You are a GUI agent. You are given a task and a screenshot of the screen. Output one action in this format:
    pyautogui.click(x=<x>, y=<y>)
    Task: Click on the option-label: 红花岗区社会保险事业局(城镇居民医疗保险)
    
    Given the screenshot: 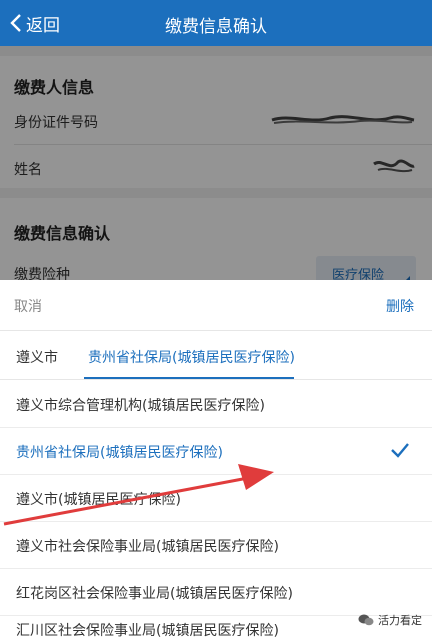 What is the action you would take?
    pyautogui.click(x=154, y=594)
    